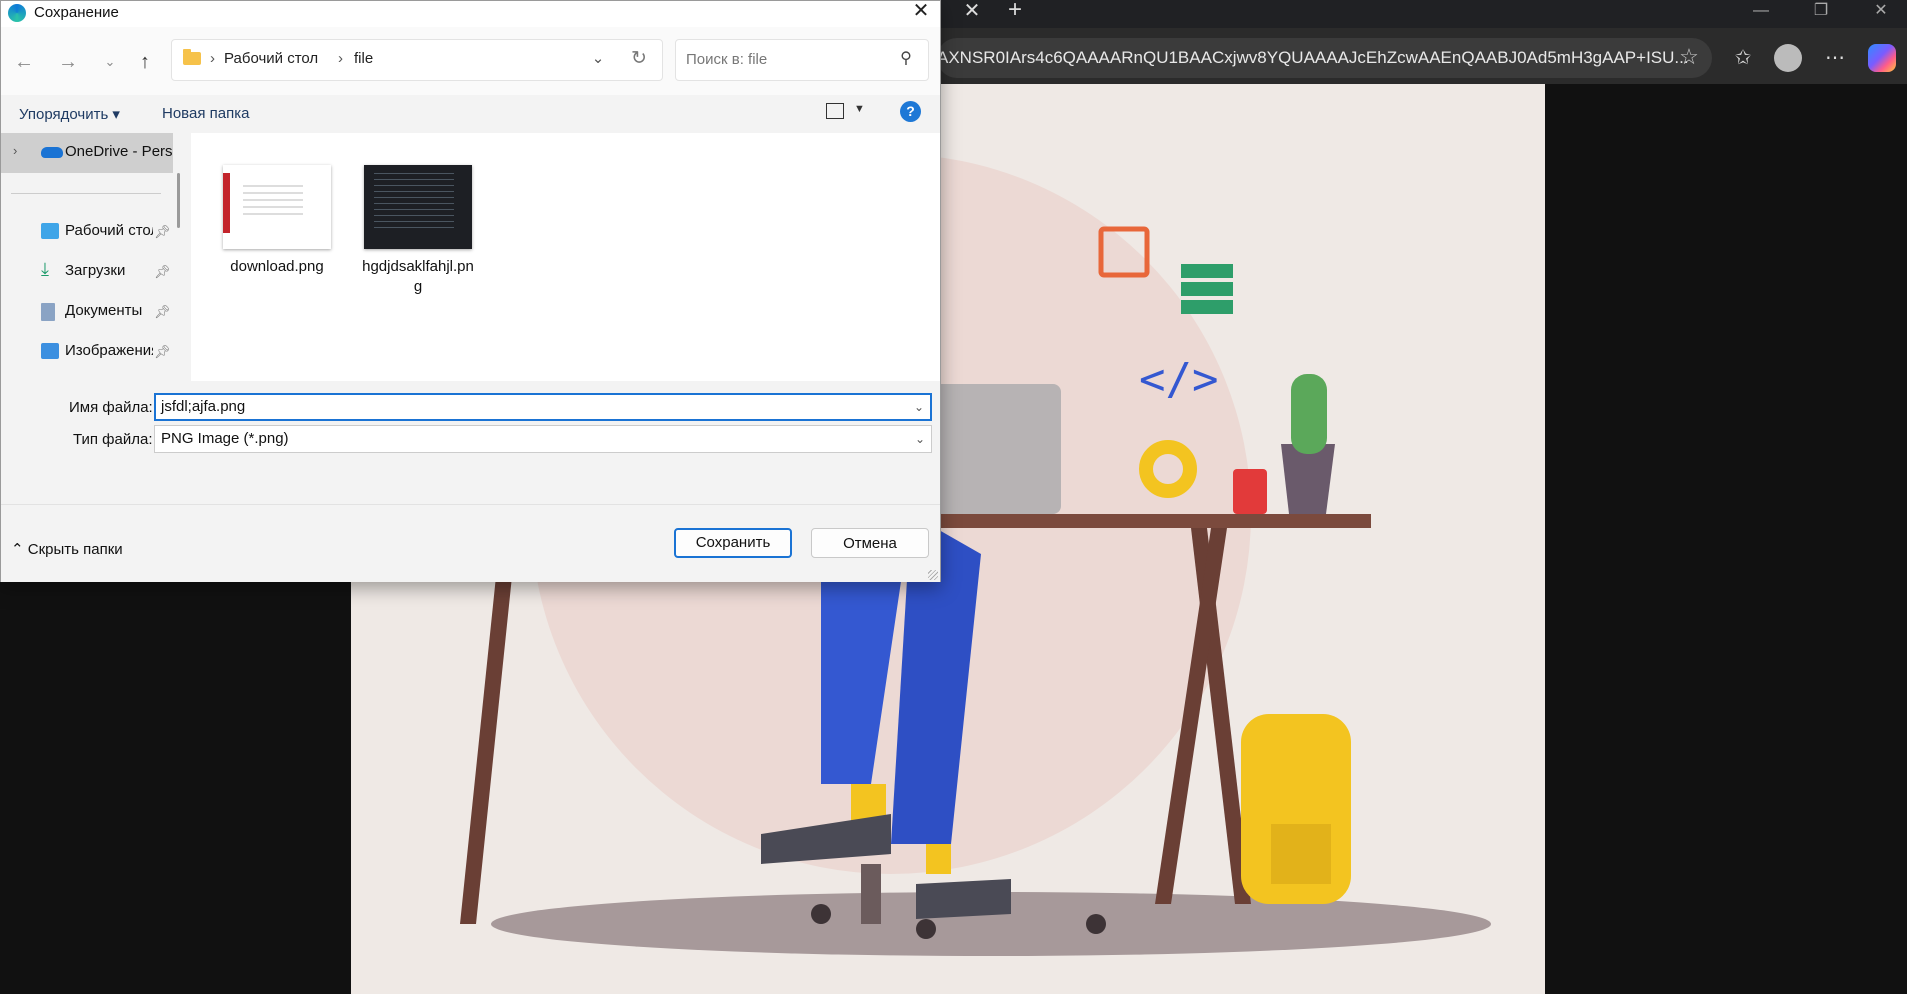 The height and width of the screenshot is (994, 1907). Describe the element at coordinates (192, 57) in the screenshot. I see `folder-icon` at that location.